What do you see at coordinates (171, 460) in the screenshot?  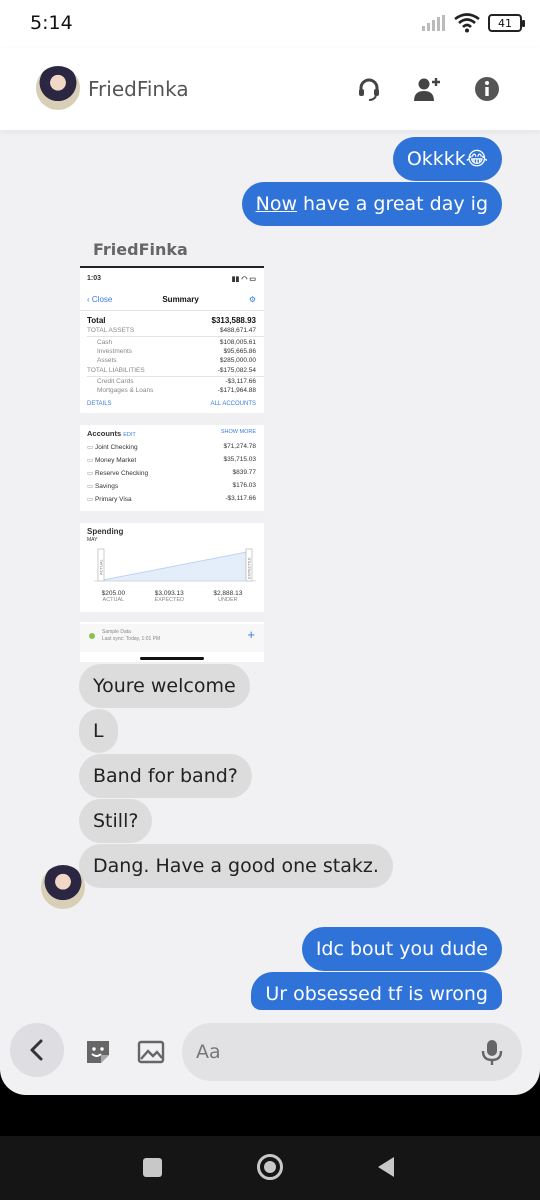 I see `account-row: ▭ Money Market $35,715.03` at bounding box center [171, 460].